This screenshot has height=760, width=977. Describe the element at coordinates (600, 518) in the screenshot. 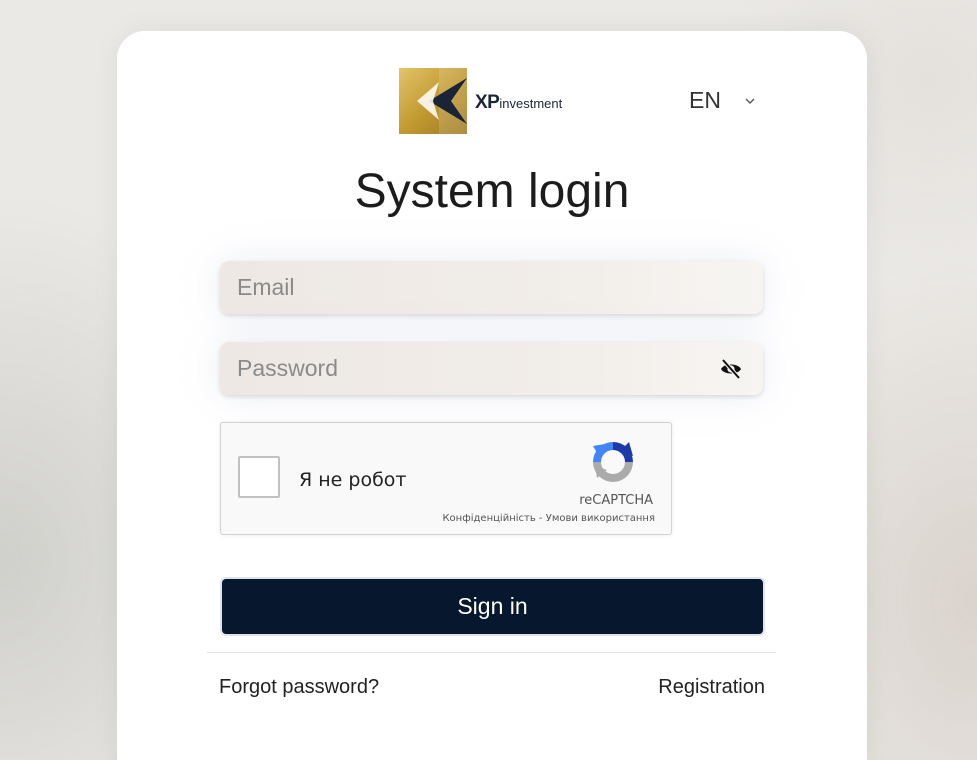

I see `recaptcha-terms-link: Умови використання` at that location.